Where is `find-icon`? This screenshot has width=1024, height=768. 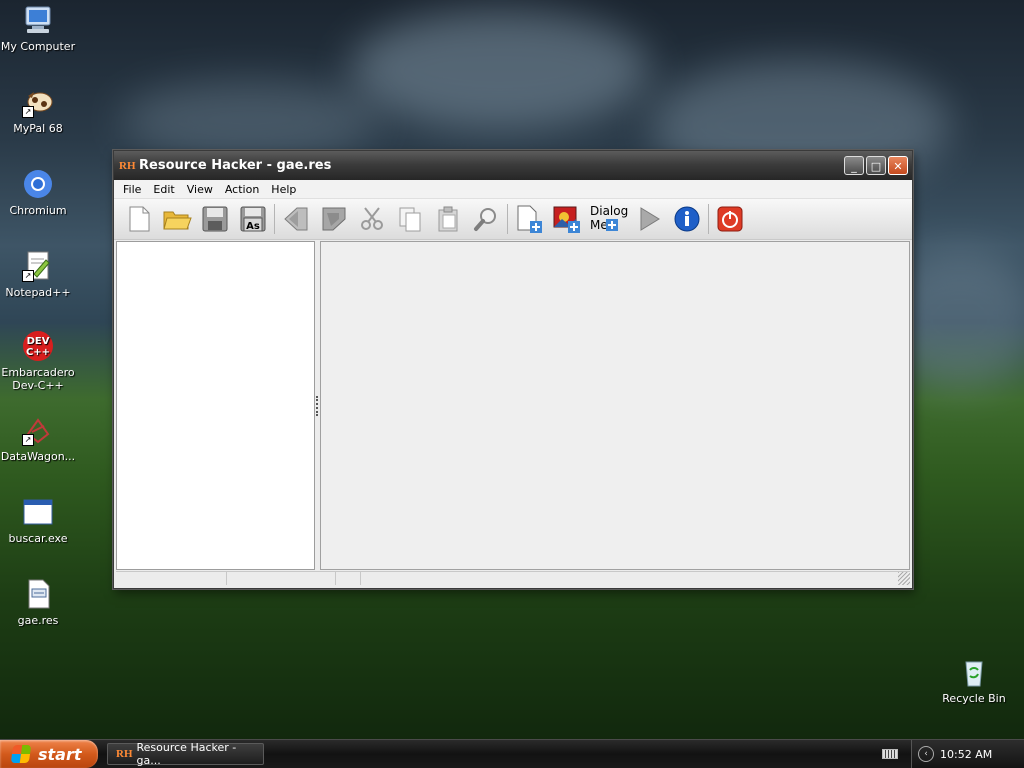 find-icon is located at coordinates (485, 219).